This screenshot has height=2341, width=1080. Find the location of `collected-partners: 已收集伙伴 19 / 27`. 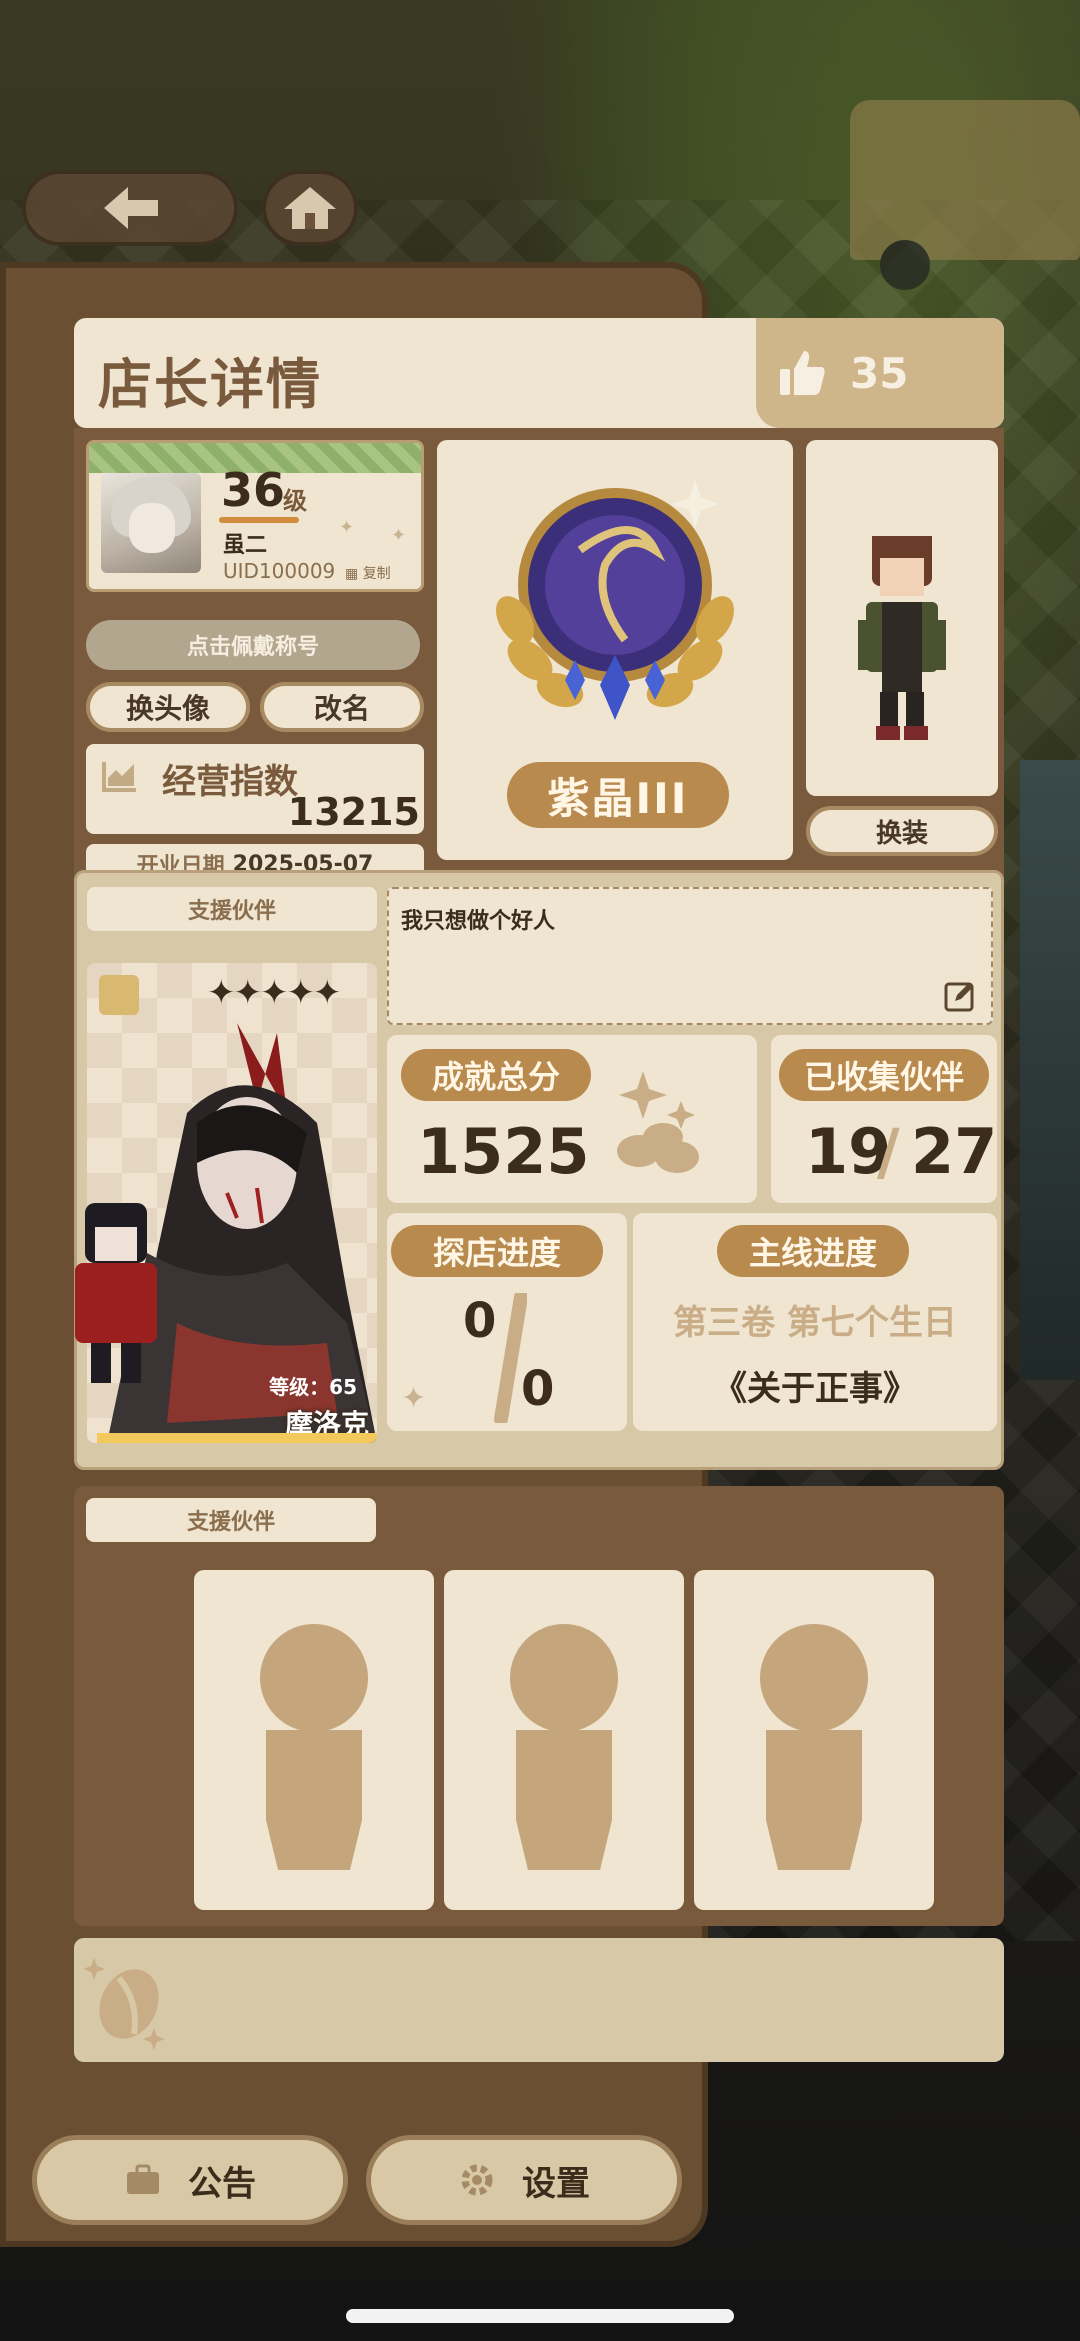

collected-partners: 已收集伙伴 19 / 27 is located at coordinates (884, 1119).